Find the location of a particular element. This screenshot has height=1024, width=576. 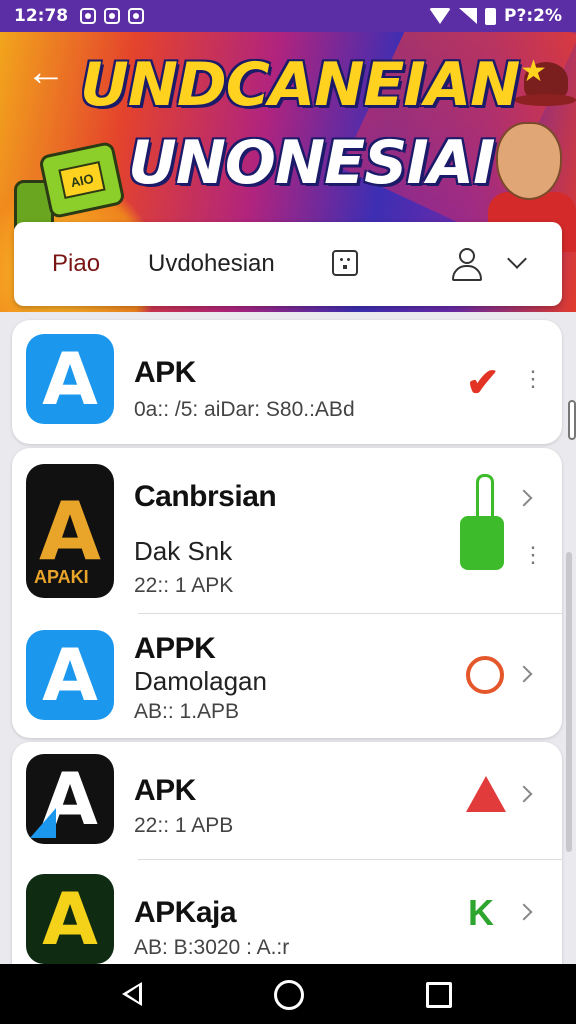

system-nav-bar is located at coordinates (288, 994).